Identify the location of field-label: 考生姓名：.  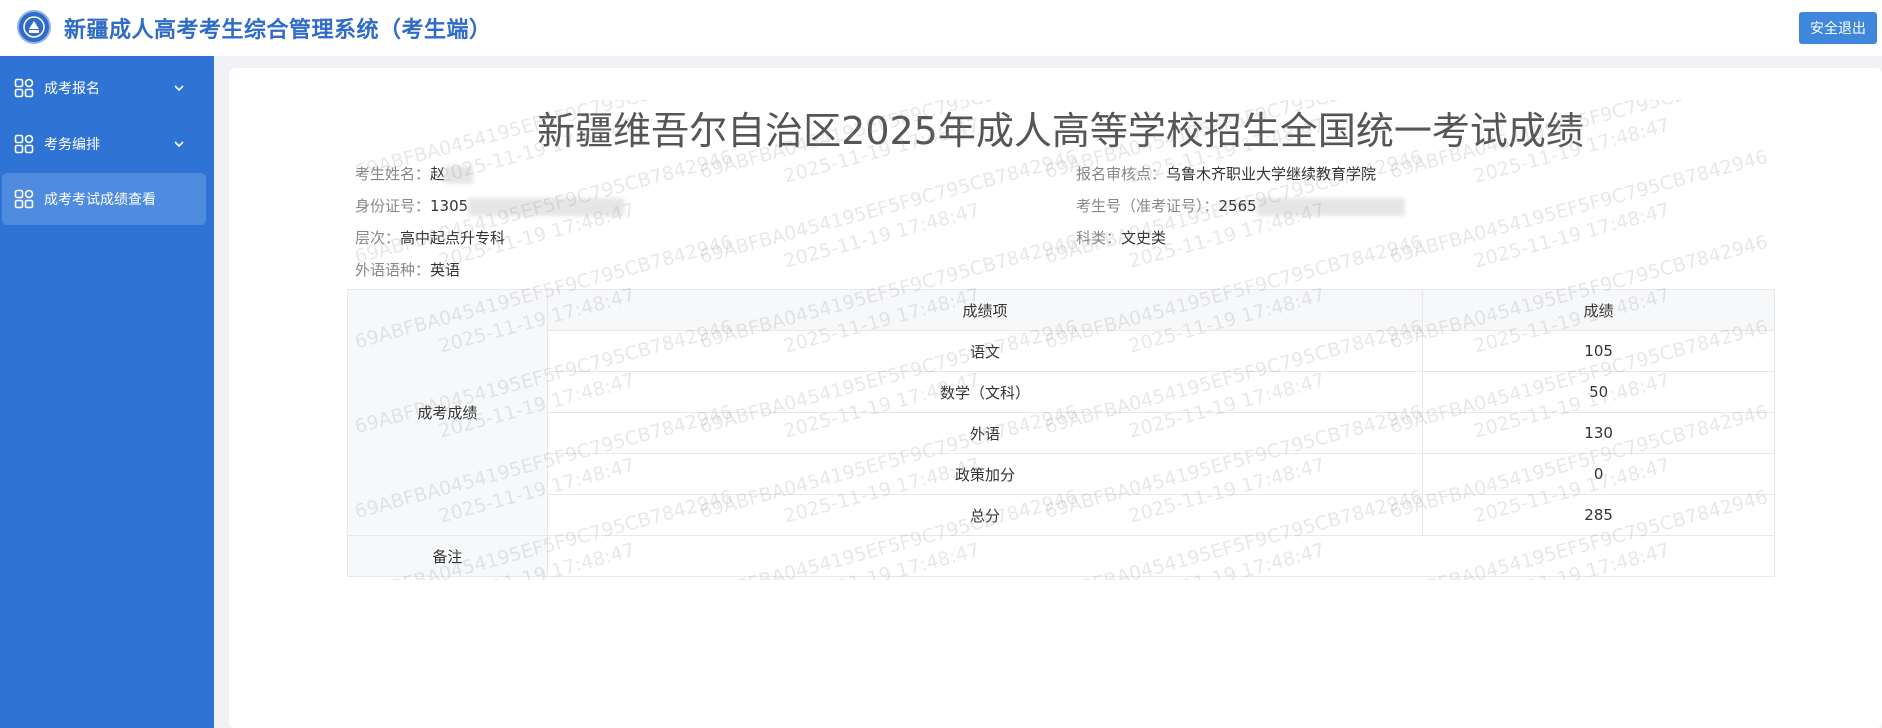
(393, 174).